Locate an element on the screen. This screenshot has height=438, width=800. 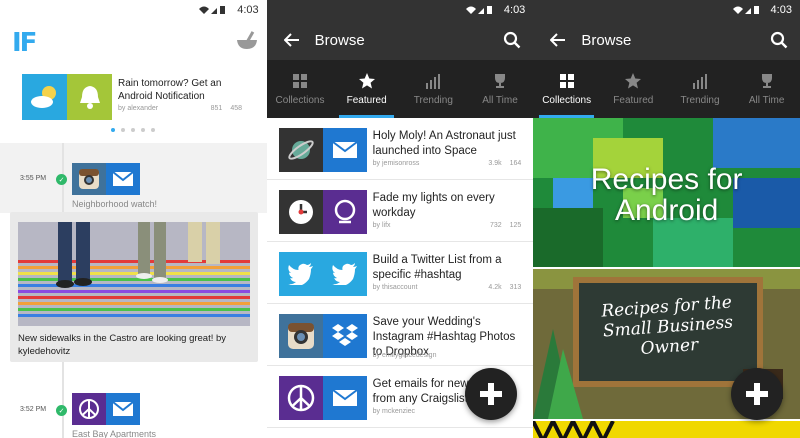
sidewalk-photo is located at coordinates (134, 274).